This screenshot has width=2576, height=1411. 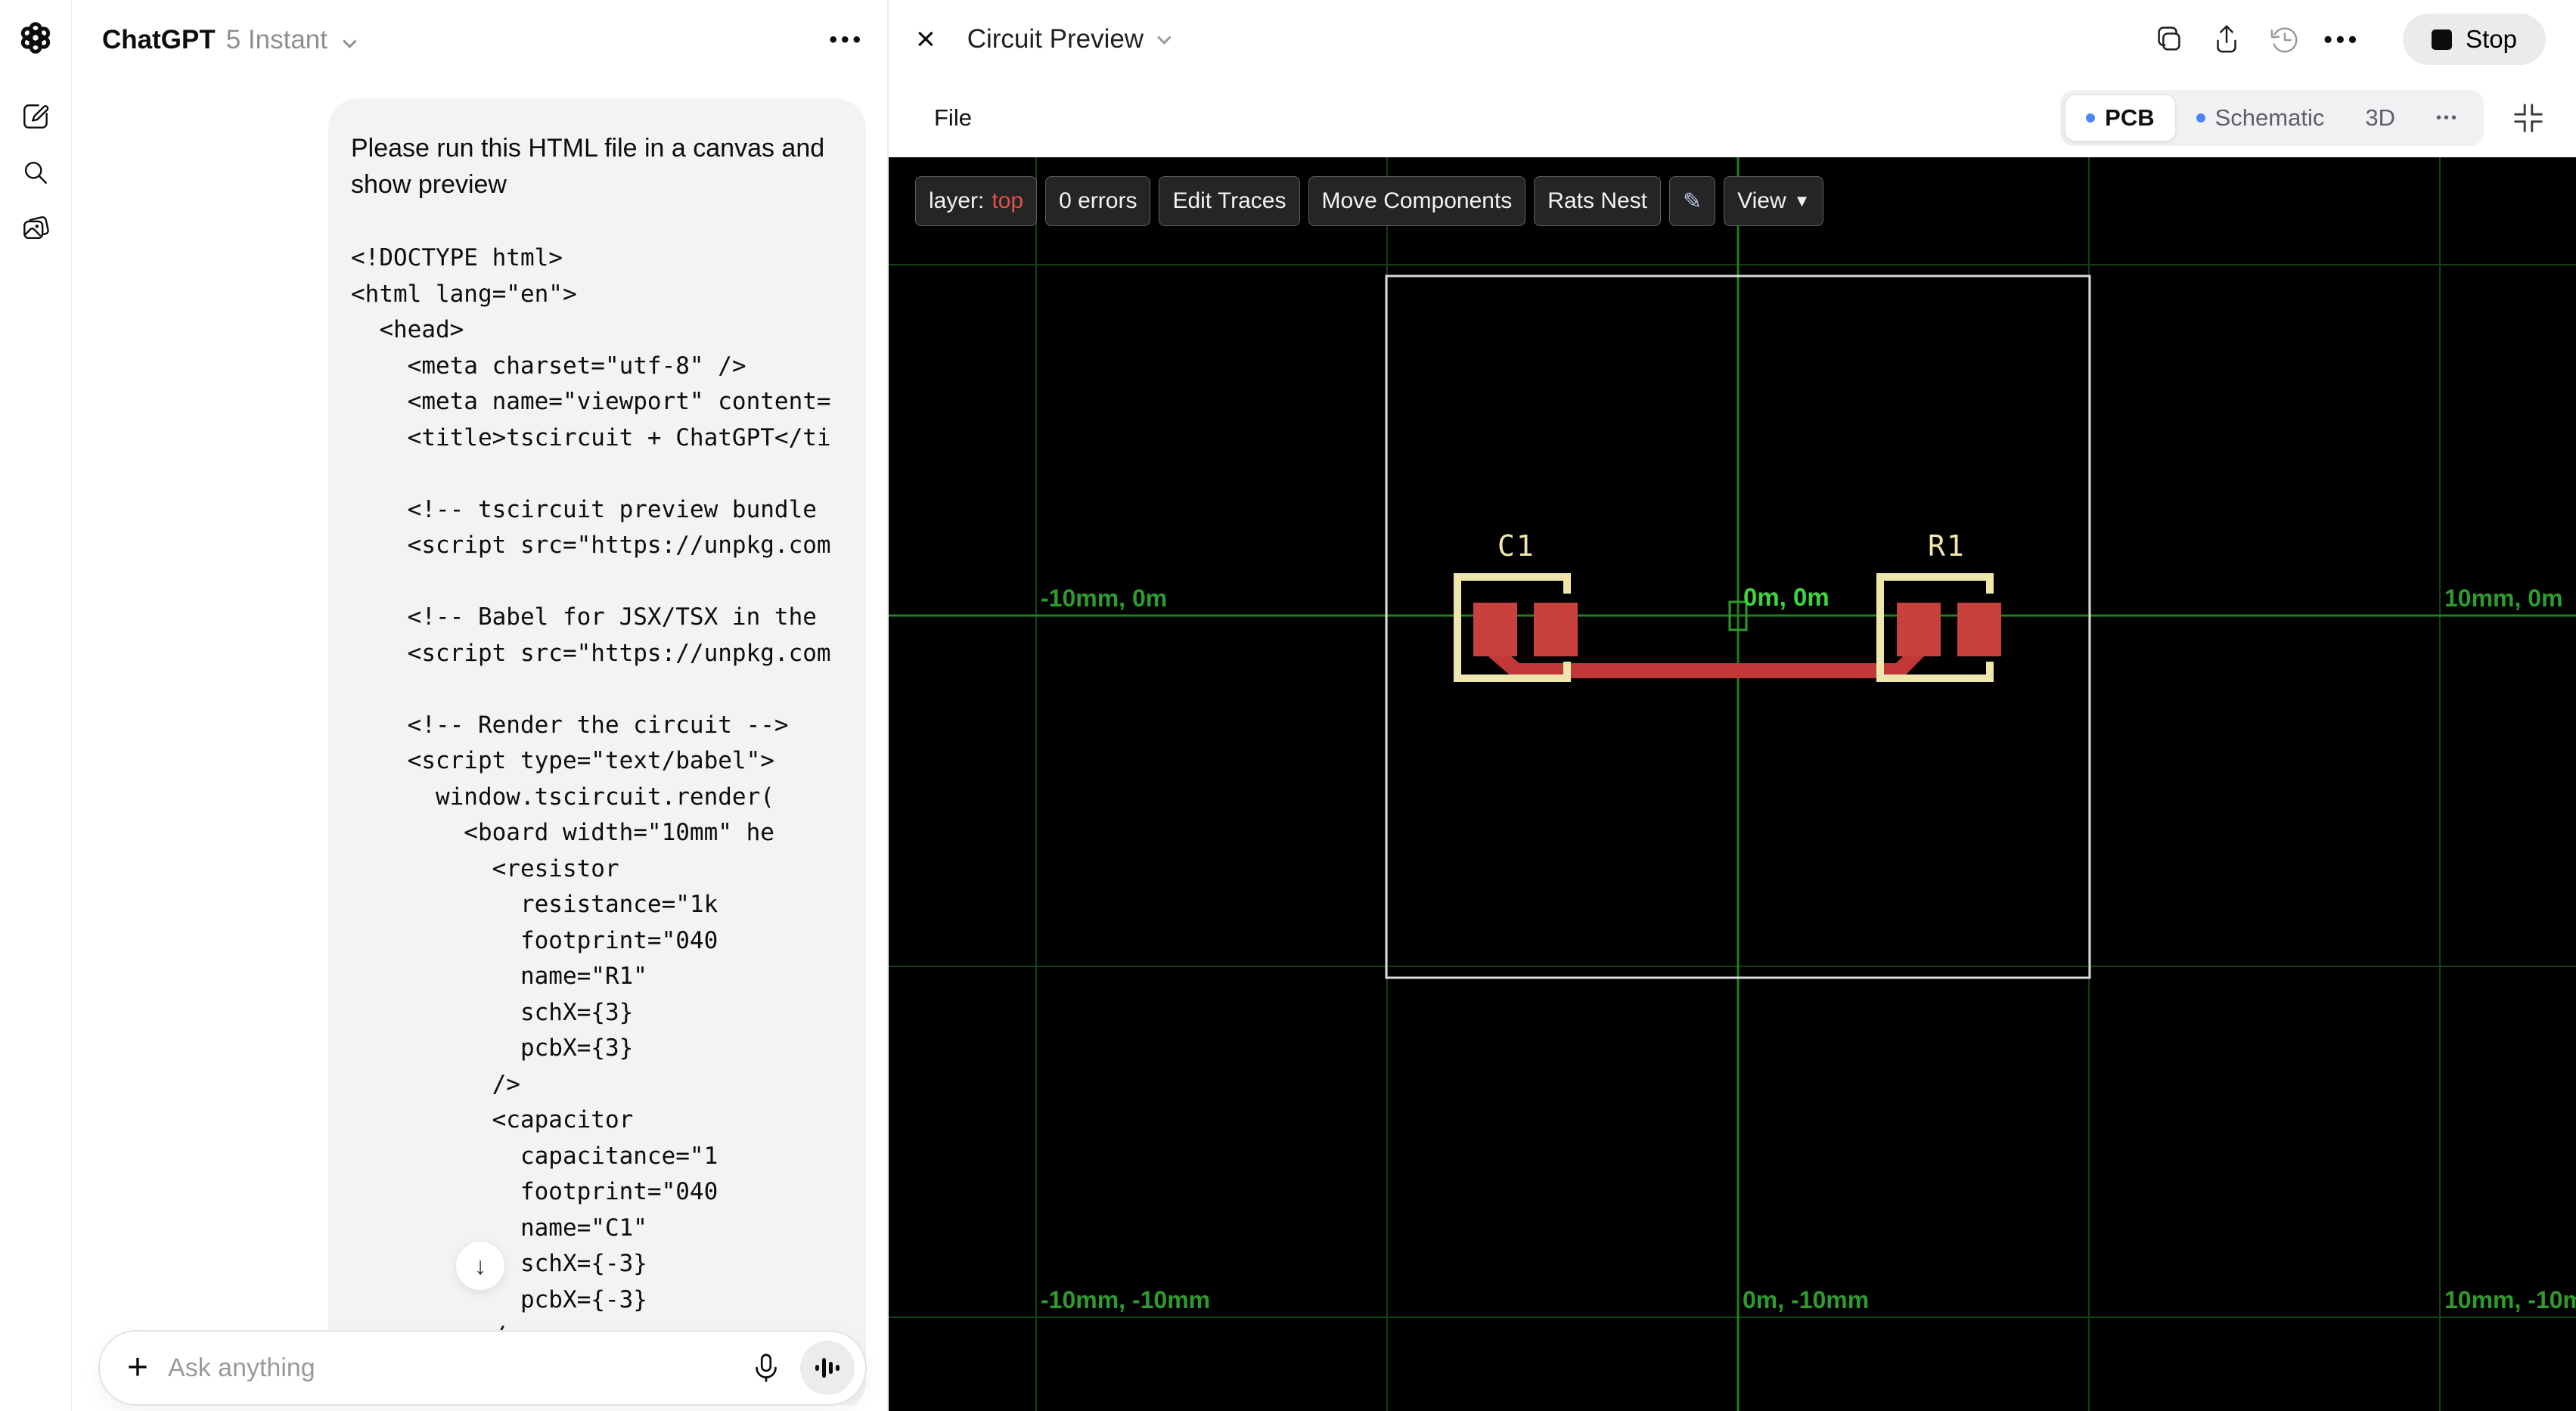 I want to click on rats-nest-button: Rats Nest, so click(x=1598, y=201).